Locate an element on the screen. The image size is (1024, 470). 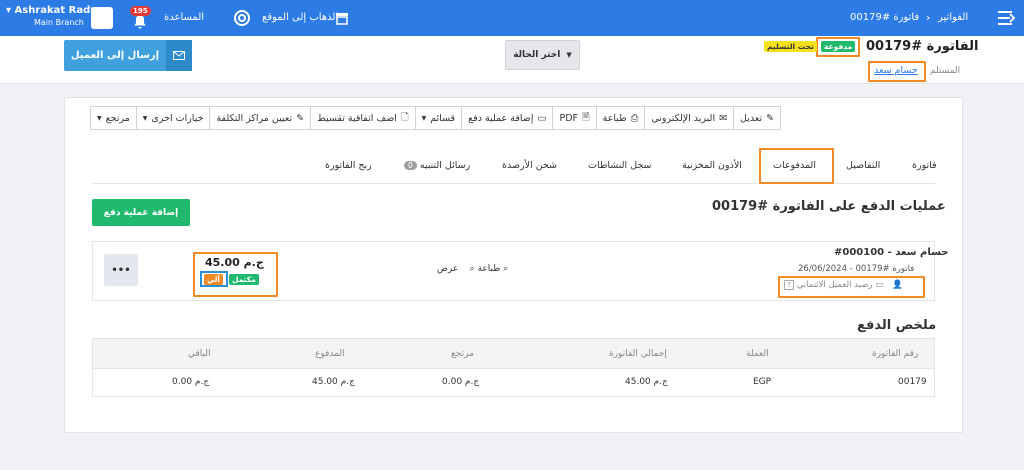
notifications-button: 195 is located at coordinates (140, 18).